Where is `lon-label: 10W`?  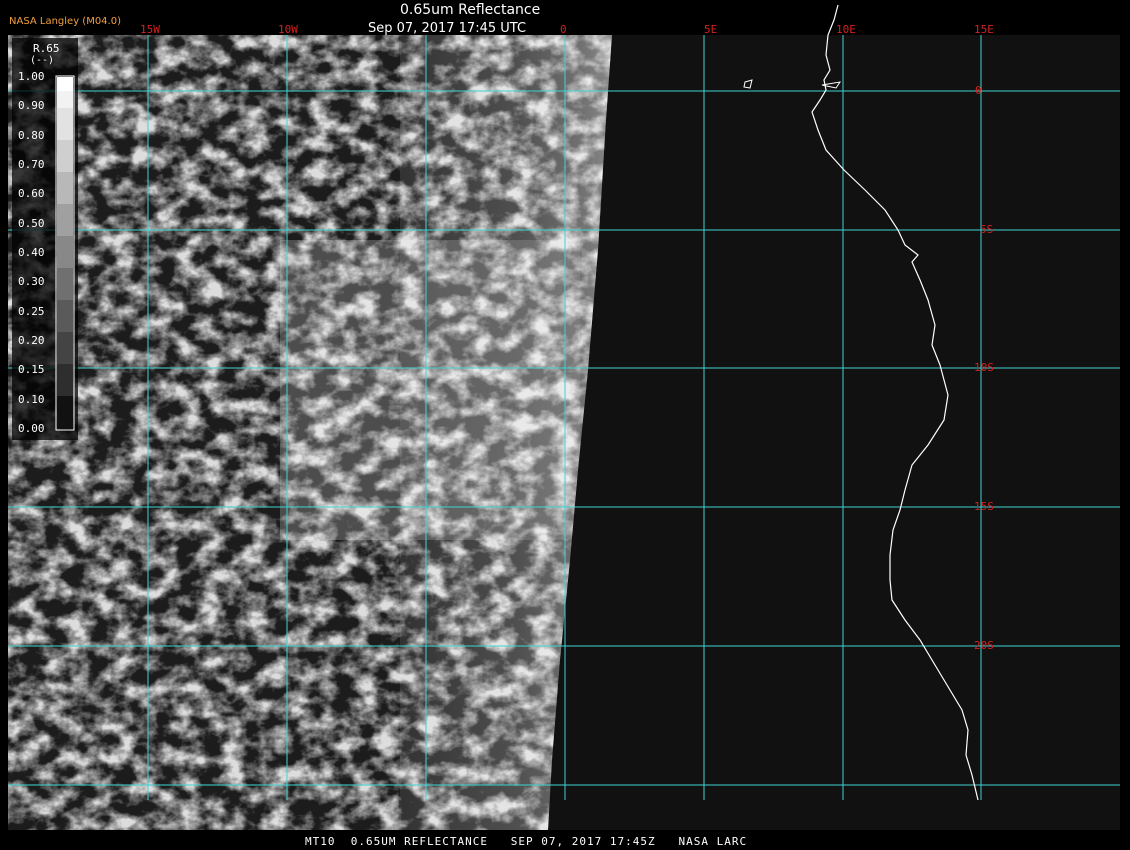 lon-label: 10W is located at coordinates (288, 29).